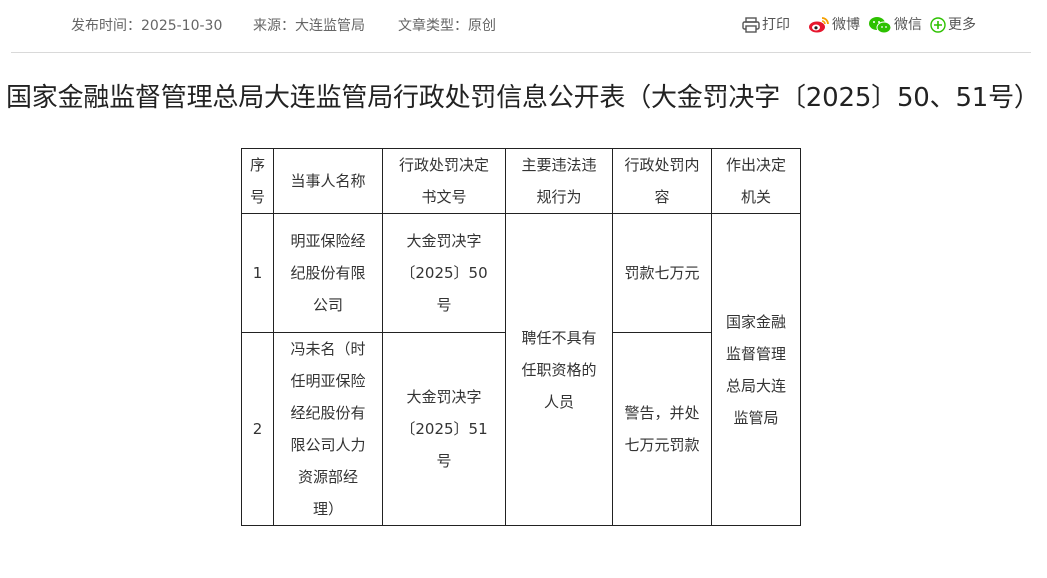 The height and width of the screenshot is (578, 1047). Describe the element at coordinates (433, 26) in the screenshot. I see `article-type-label: 文章类型：` at that location.